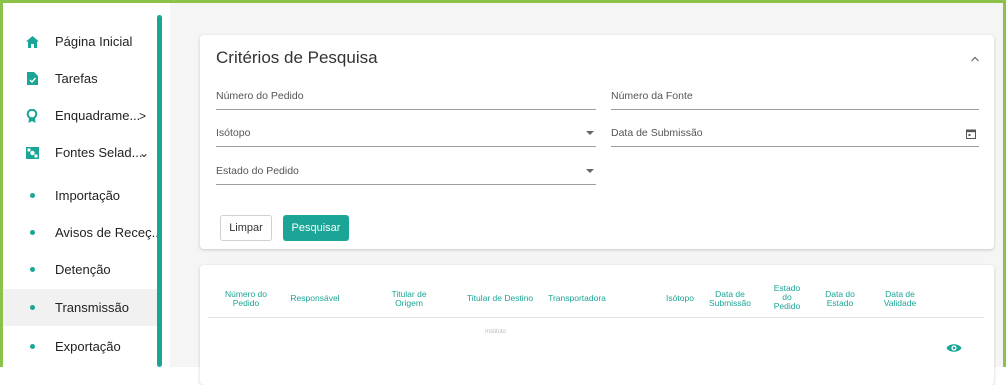  What do you see at coordinates (406, 174) in the screenshot?
I see `order-state-select: Estado do Pedido` at bounding box center [406, 174].